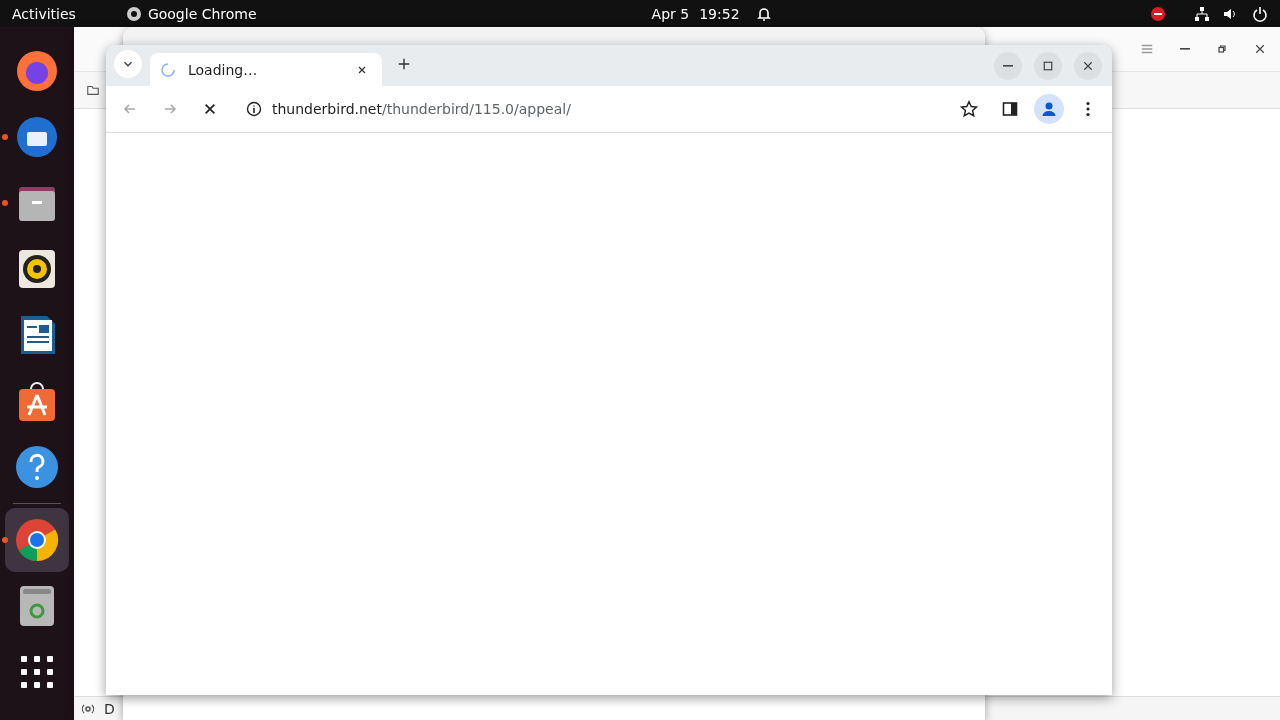  Describe the element at coordinates (202, 13) in the screenshot. I see `app-menu: Google Chrome` at that location.